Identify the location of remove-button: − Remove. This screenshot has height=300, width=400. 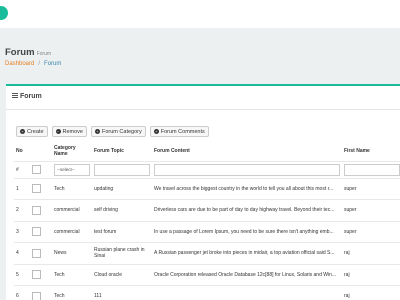
(69, 131).